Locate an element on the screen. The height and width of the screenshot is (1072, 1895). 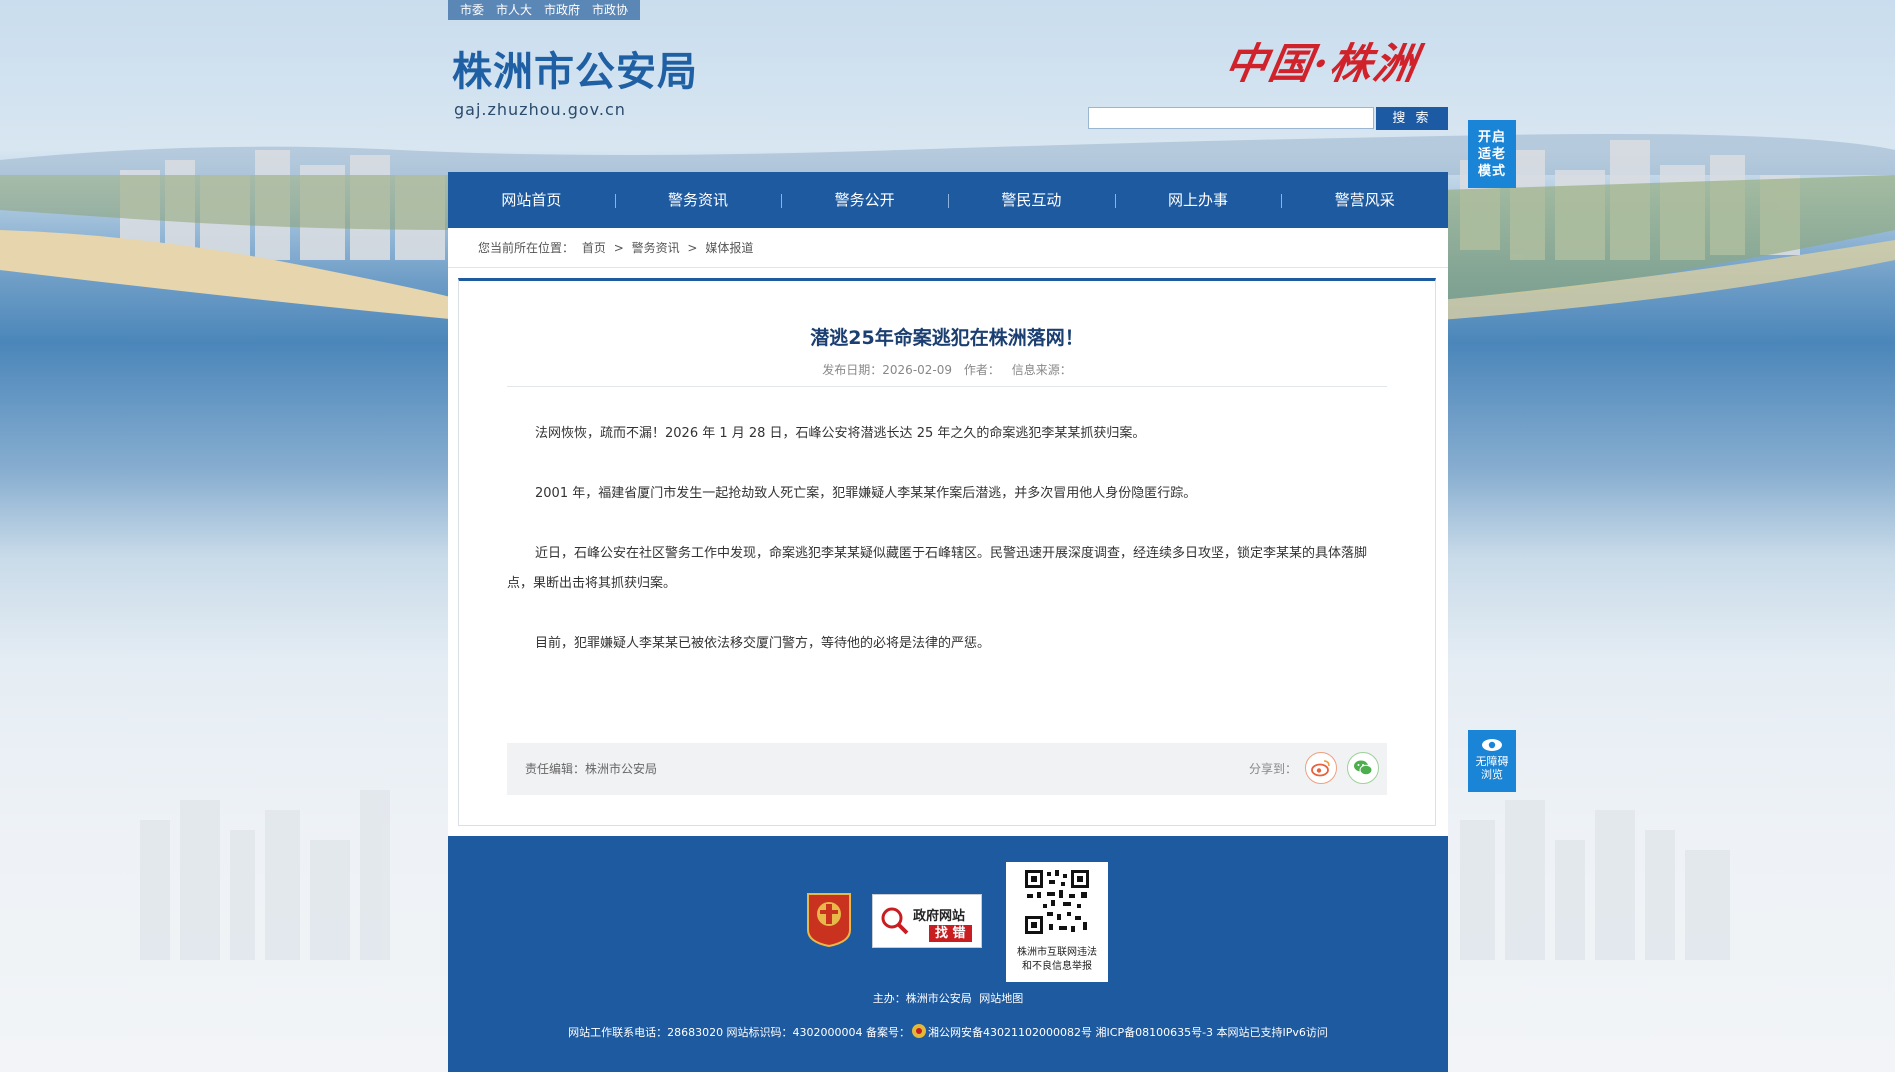
top-link-npc: 市人大 is located at coordinates (514, 10).